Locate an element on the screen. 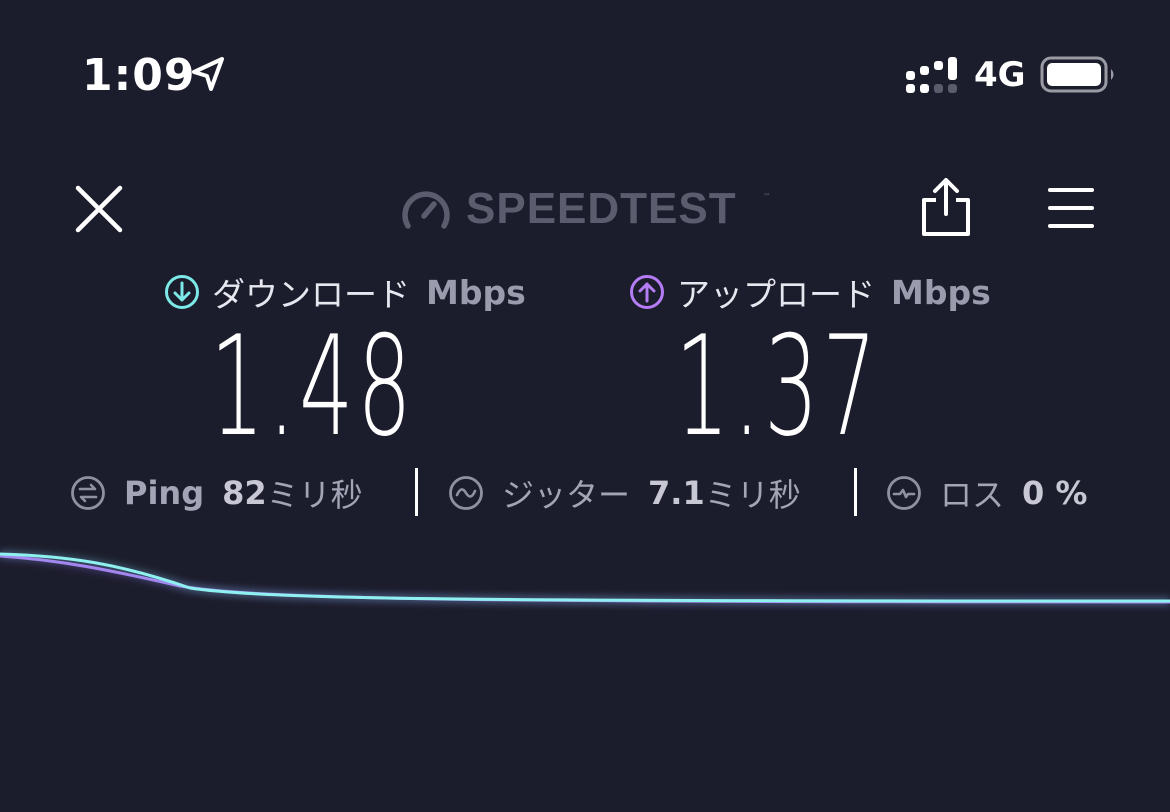 This screenshot has width=1170, height=812. loss-stat: ロス 0 % is located at coordinates (986, 493).